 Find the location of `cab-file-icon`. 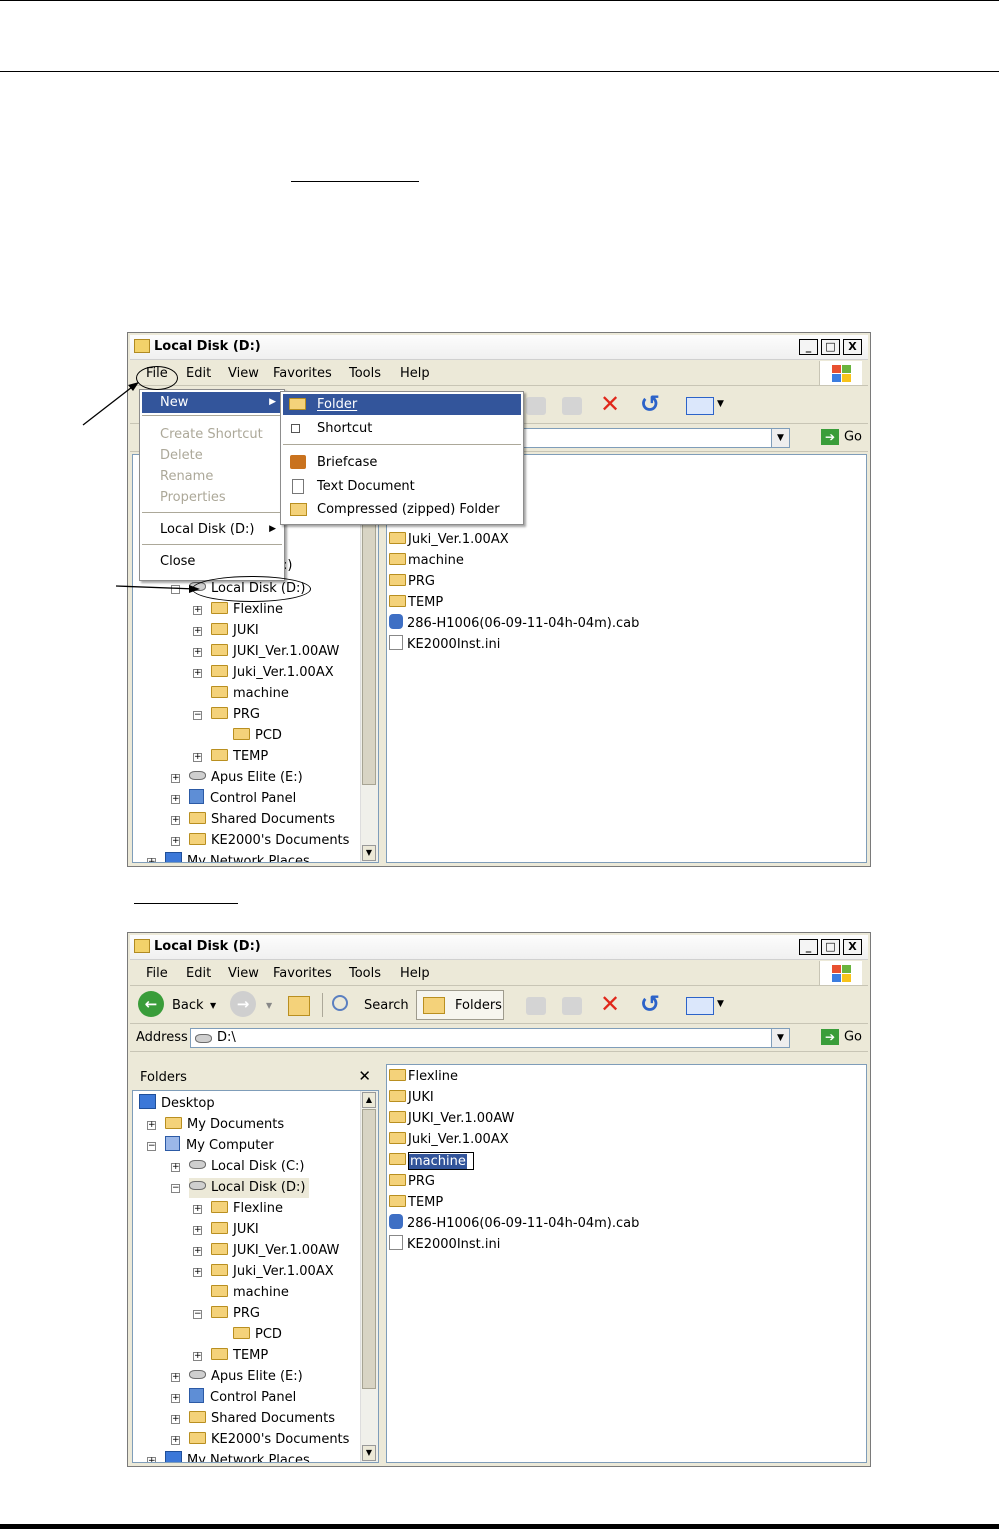

cab-file-icon is located at coordinates (396, 1221).